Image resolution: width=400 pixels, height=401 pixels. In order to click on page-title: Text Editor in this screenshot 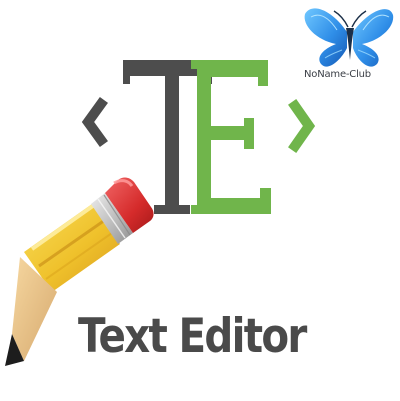, I will do `click(192, 336)`.